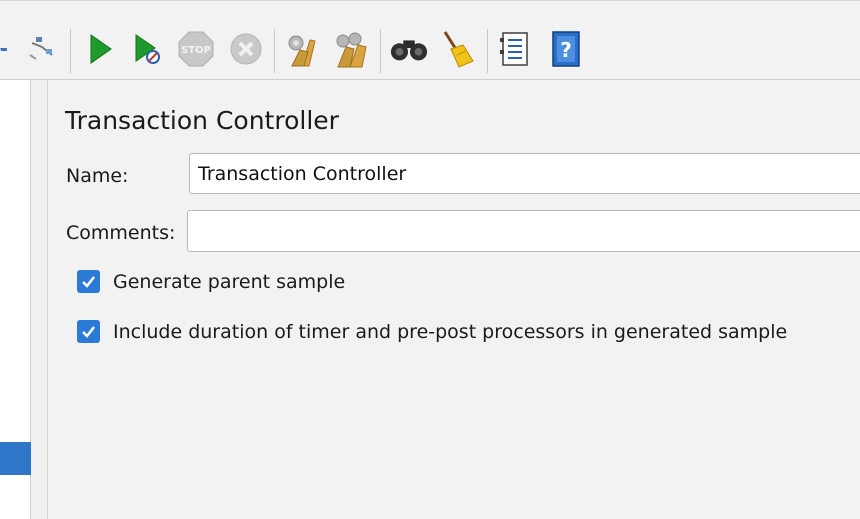 This screenshot has width=860, height=519. Describe the element at coordinates (15, 299) in the screenshot. I see `test-plan-tree` at that location.